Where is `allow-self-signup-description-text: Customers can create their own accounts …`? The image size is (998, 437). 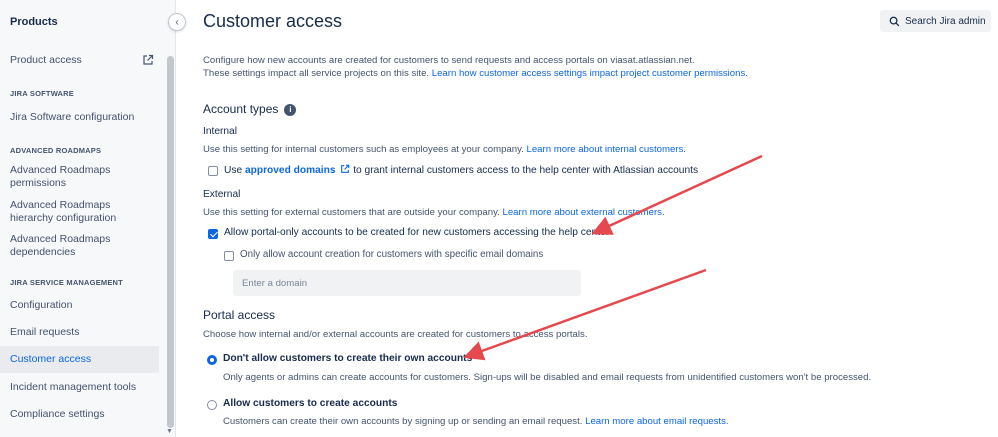 allow-self-signup-description-text: Customers can create their own accounts … is located at coordinates (404, 421).